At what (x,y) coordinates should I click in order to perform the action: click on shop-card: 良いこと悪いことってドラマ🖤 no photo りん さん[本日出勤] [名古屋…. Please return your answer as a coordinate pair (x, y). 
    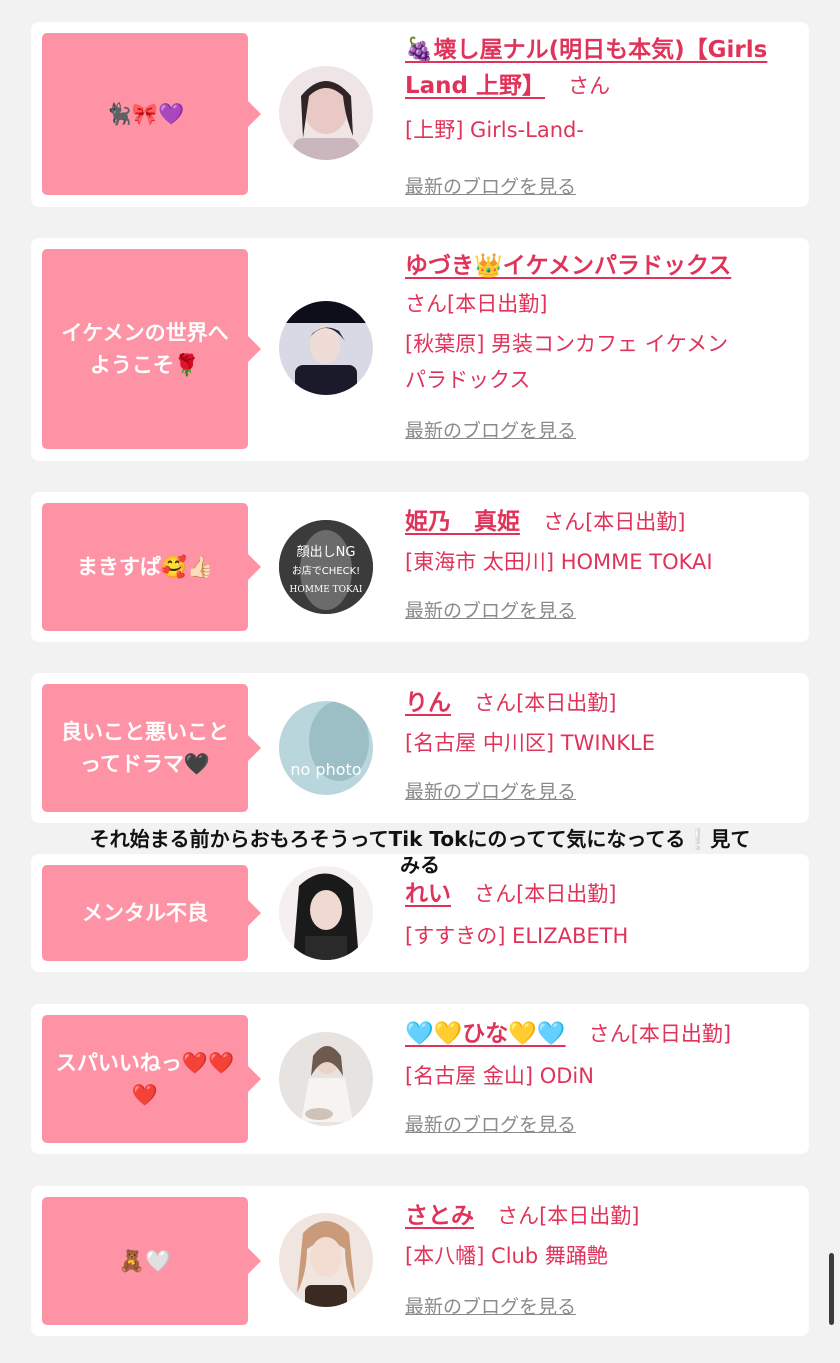
    Looking at the image, I should click on (420, 748).